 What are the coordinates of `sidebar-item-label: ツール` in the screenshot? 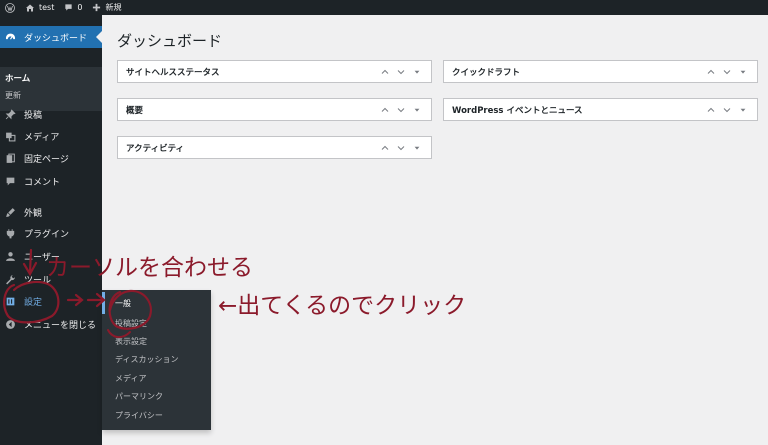 It's located at (38, 280).